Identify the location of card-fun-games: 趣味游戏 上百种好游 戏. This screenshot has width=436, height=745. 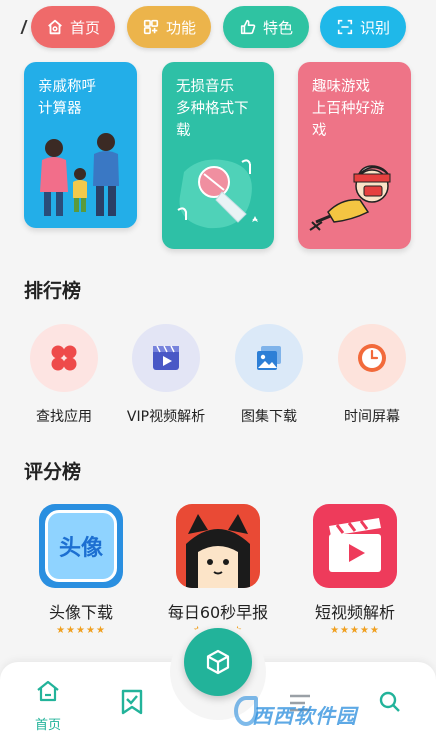
(354, 155).